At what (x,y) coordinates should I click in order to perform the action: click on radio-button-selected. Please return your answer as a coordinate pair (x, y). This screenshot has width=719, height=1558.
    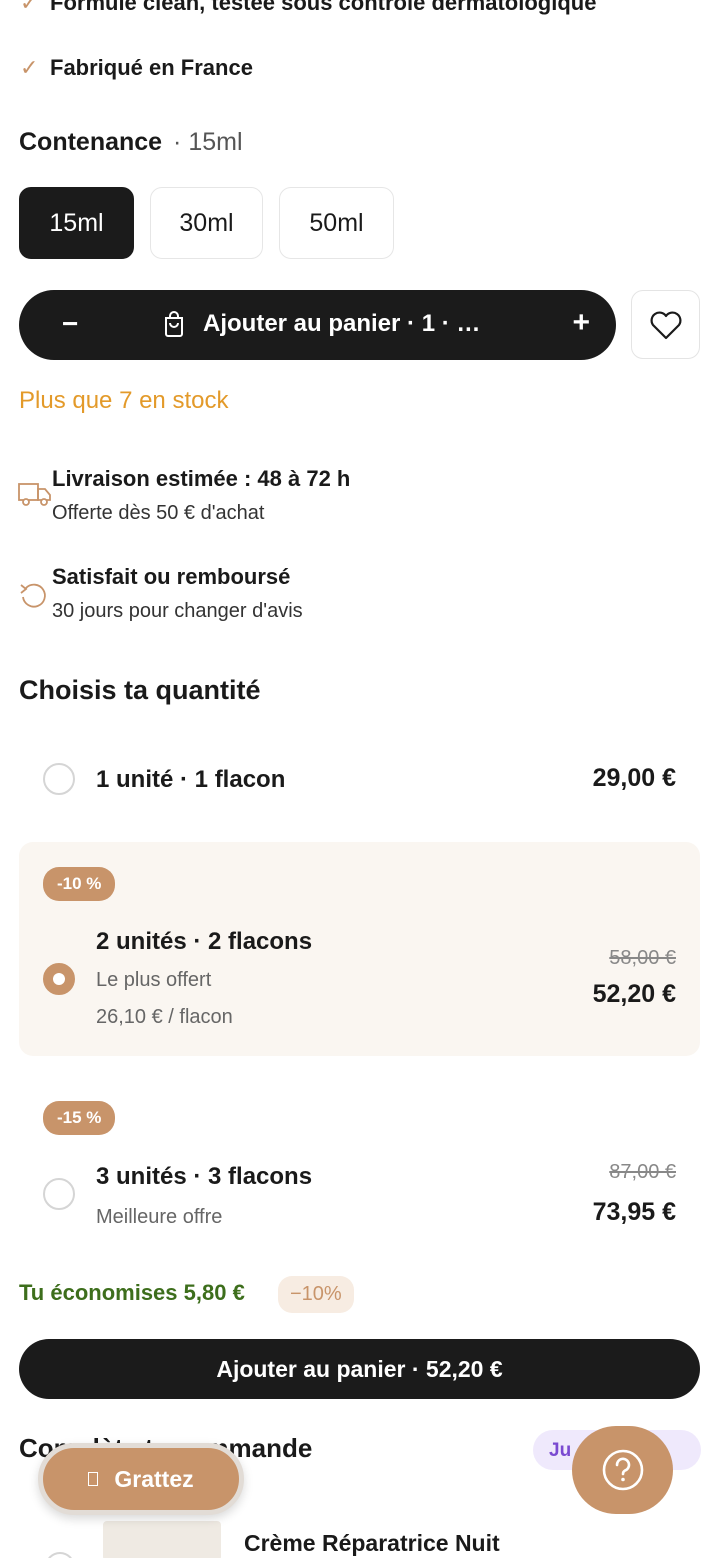
    Looking at the image, I should click on (59, 979).